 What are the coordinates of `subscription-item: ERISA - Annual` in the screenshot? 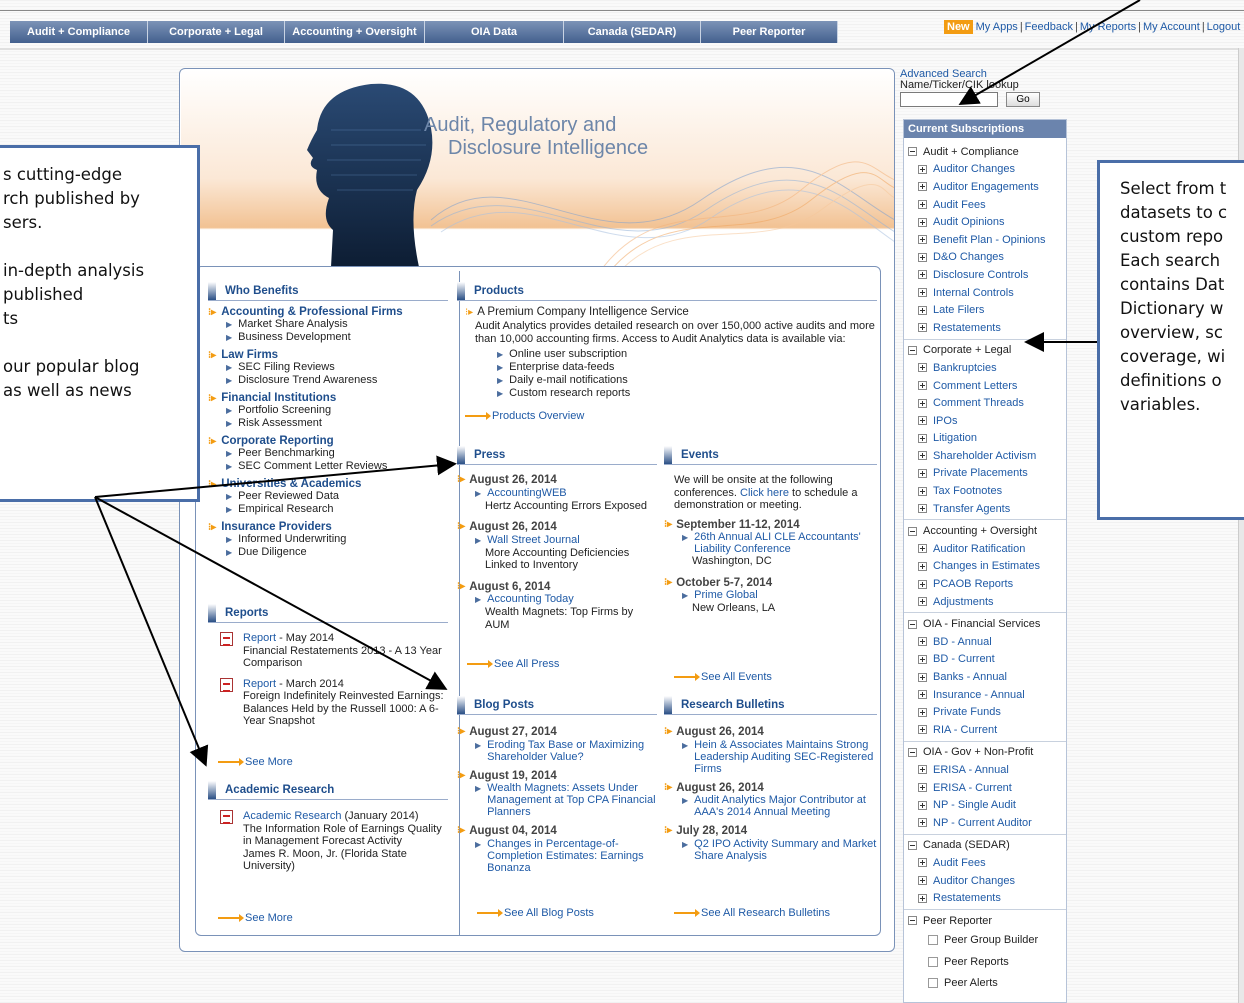 It's located at (985, 770).